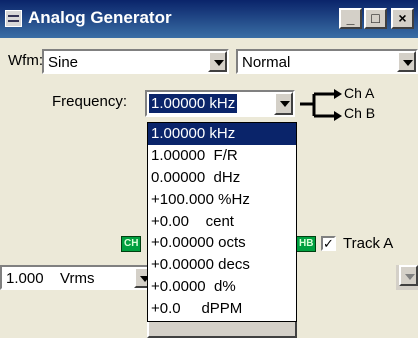  Describe the element at coordinates (222, 309) in the screenshot. I see `list-item: +0.0 dPPM` at that location.